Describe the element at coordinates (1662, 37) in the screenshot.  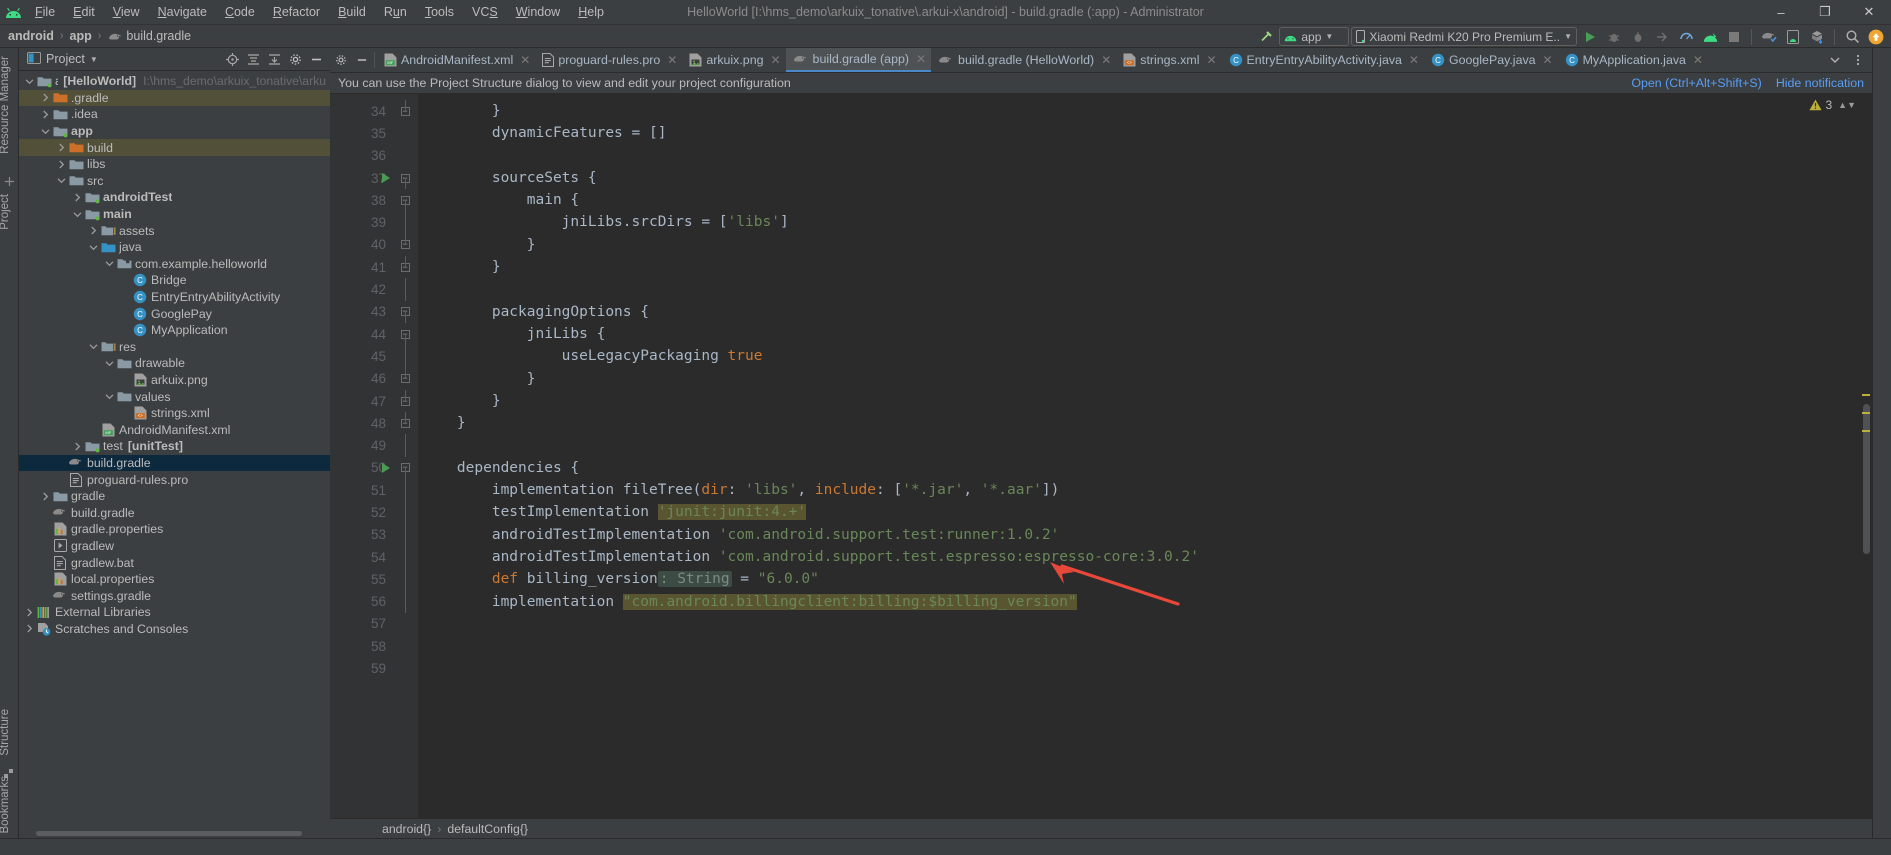
I see `apply-changes-icon` at that location.